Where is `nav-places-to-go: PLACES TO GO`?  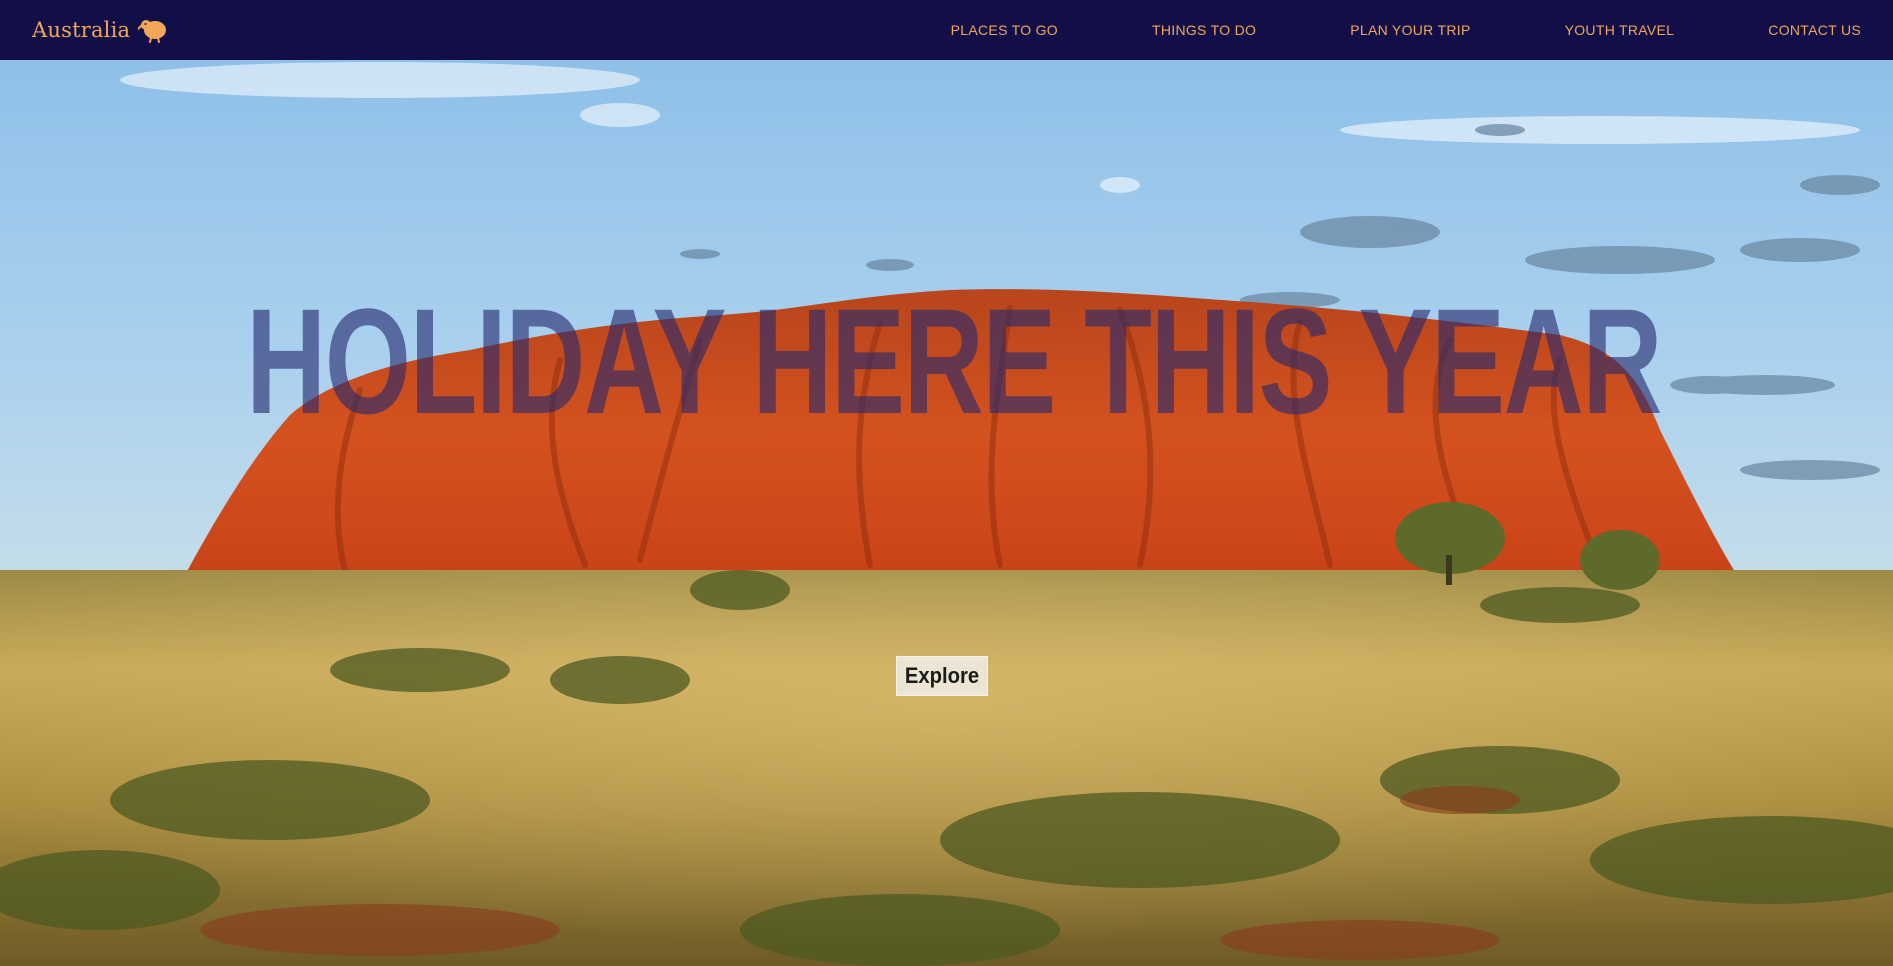
nav-places-to-go: PLACES TO GO is located at coordinates (1004, 30).